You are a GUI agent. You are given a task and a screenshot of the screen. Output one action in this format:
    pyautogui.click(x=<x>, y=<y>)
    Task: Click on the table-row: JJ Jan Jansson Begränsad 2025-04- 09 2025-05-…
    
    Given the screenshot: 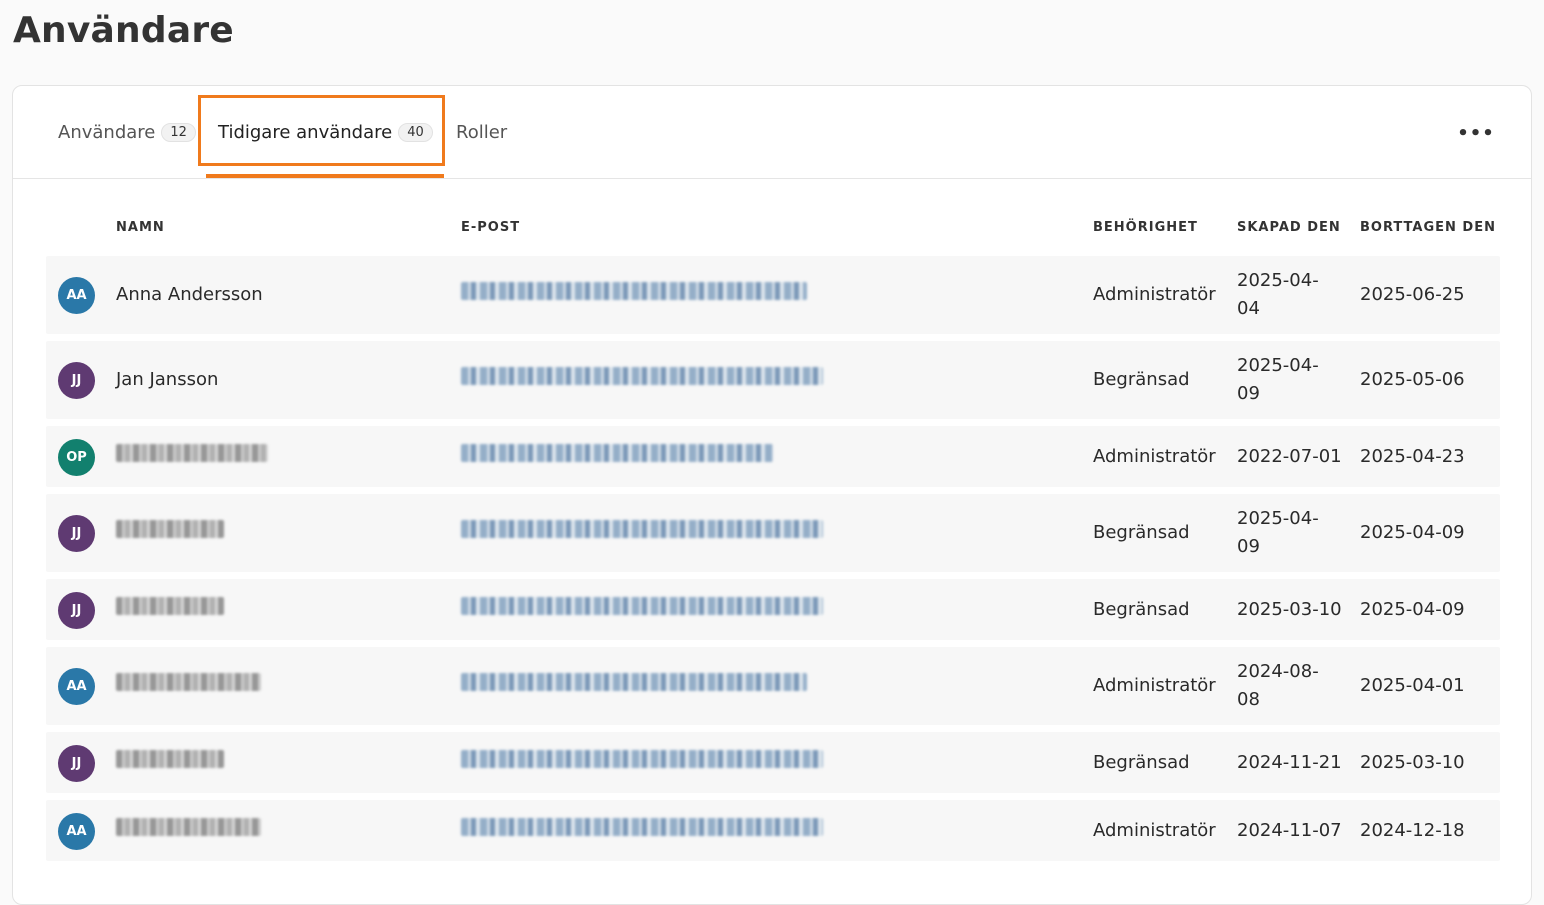 What is the action you would take?
    pyautogui.click(x=773, y=380)
    